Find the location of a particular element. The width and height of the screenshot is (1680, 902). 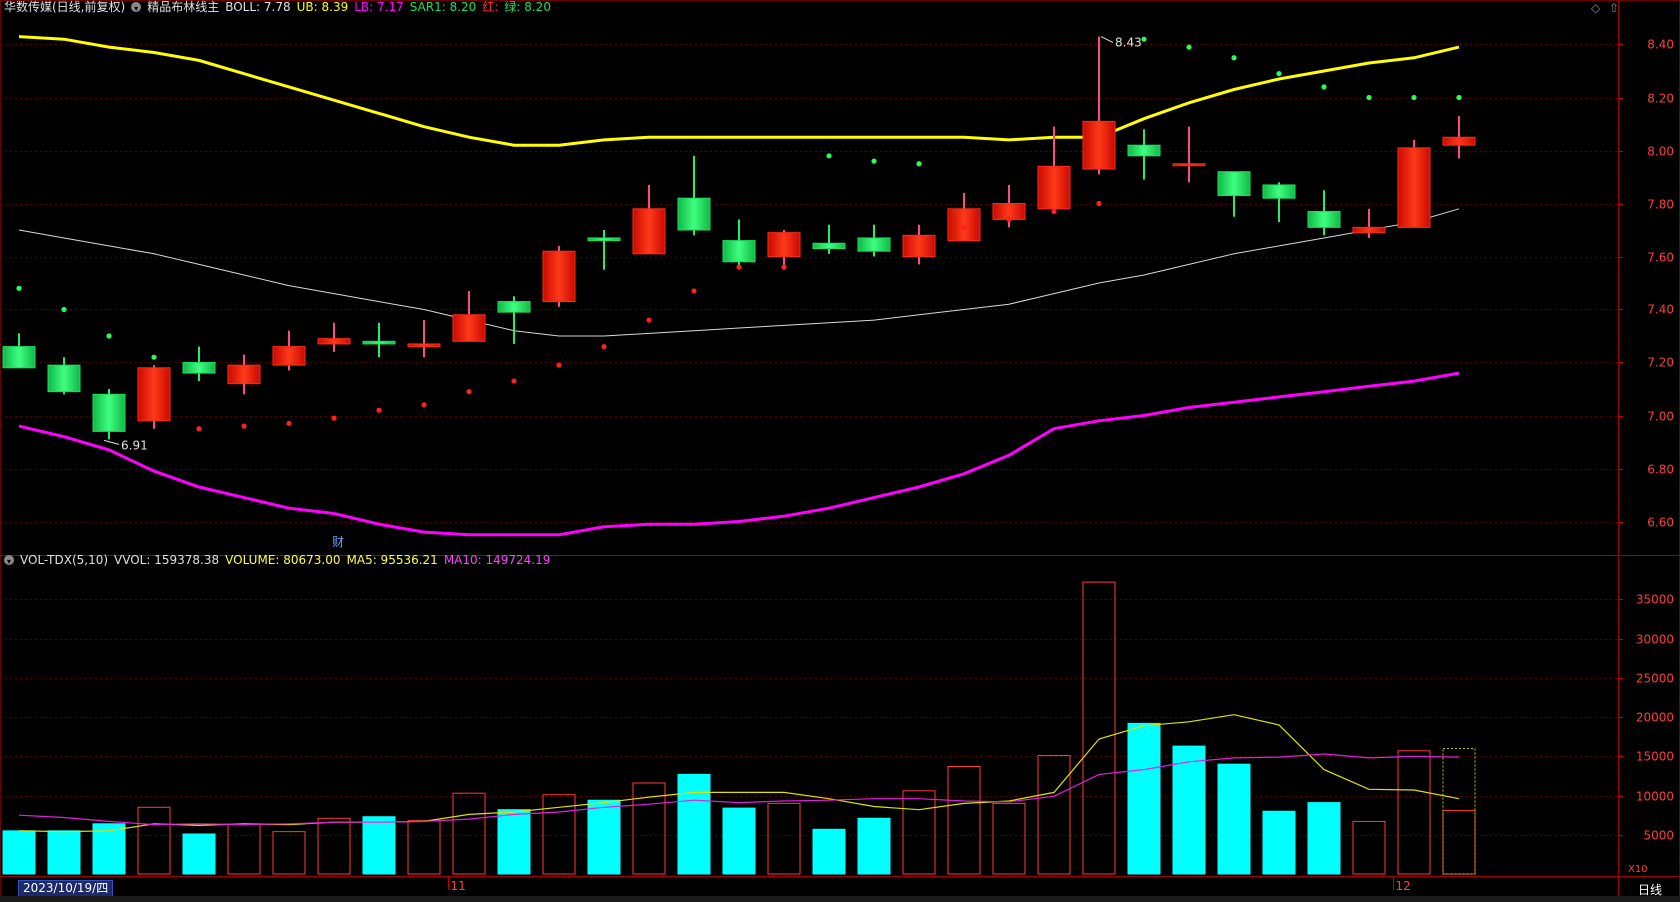

low-price-label: 6.91 is located at coordinates (134, 445).